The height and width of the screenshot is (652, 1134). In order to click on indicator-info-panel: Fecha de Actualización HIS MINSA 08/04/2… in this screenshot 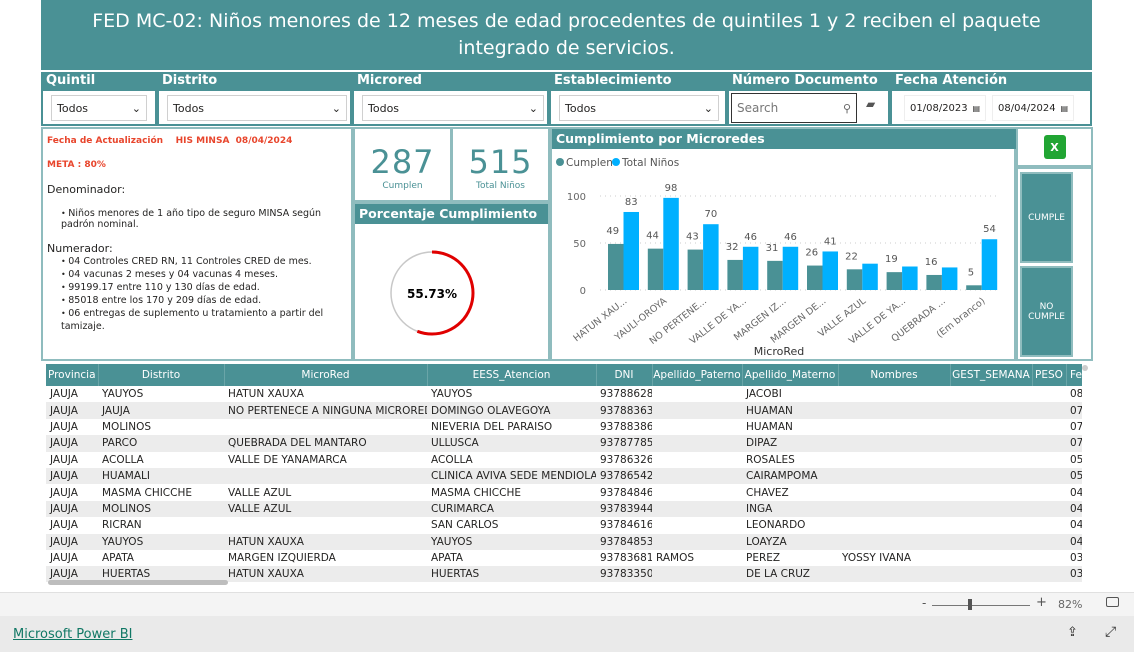, I will do `click(197, 244)`.